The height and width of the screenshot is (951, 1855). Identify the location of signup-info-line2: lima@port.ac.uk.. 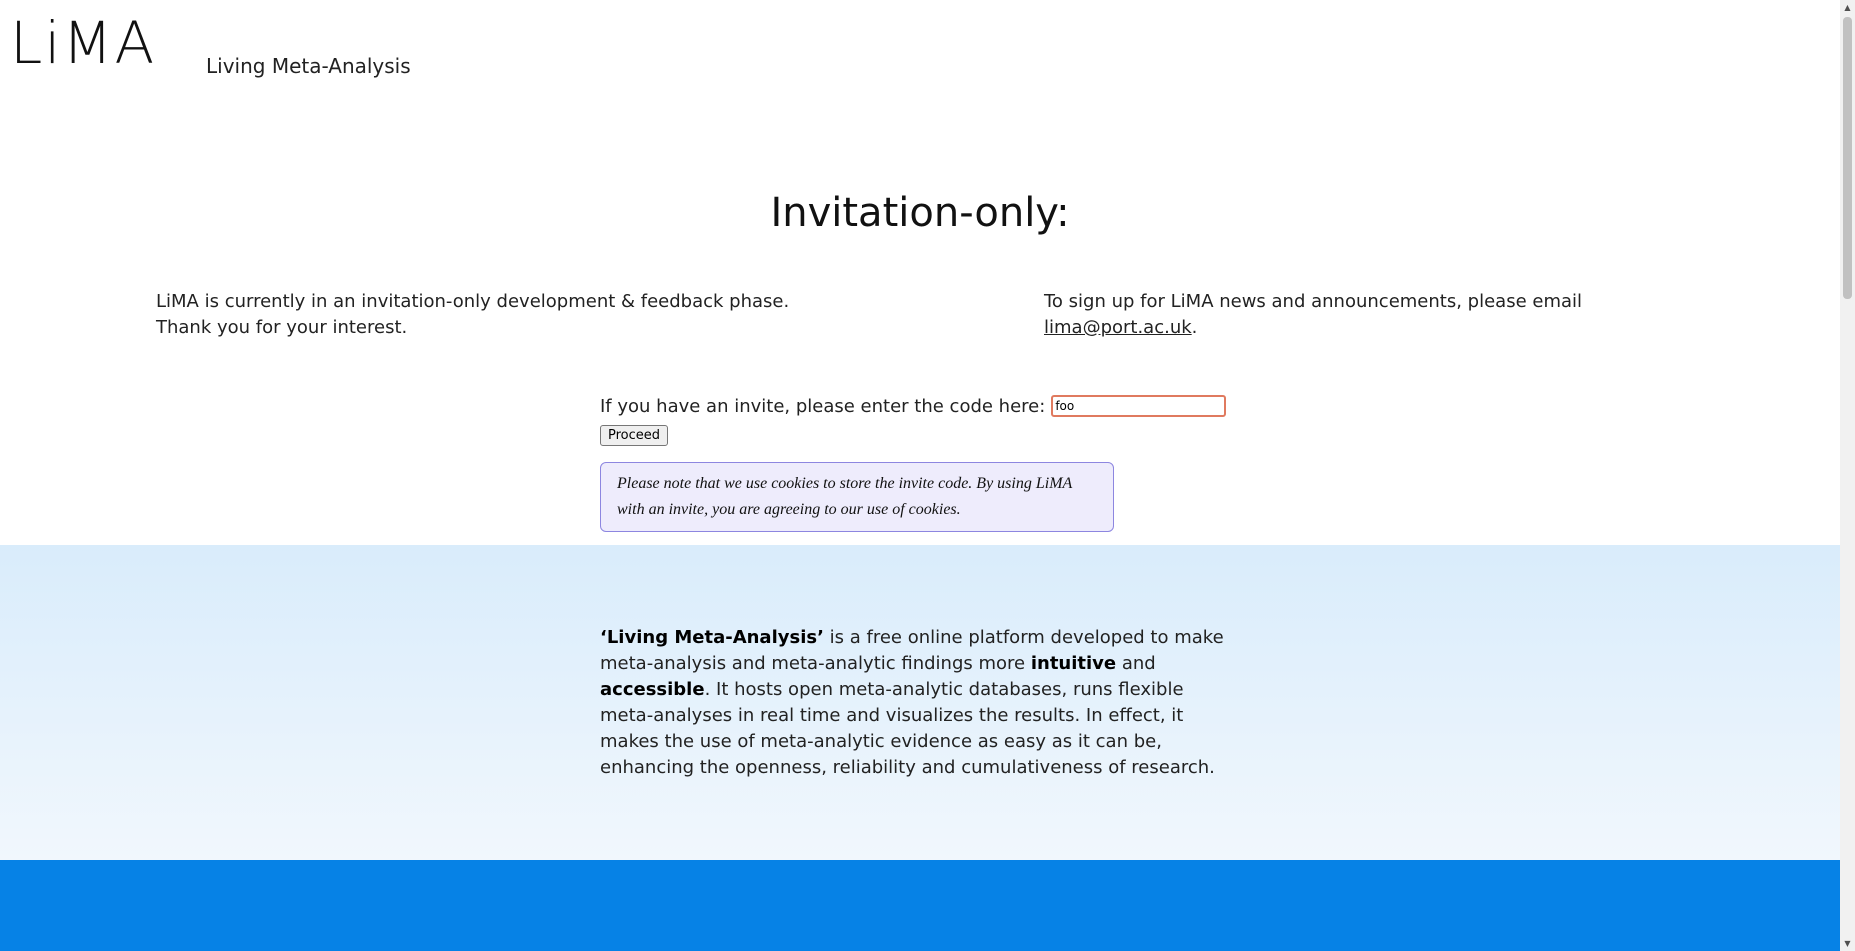
(1313, 328).